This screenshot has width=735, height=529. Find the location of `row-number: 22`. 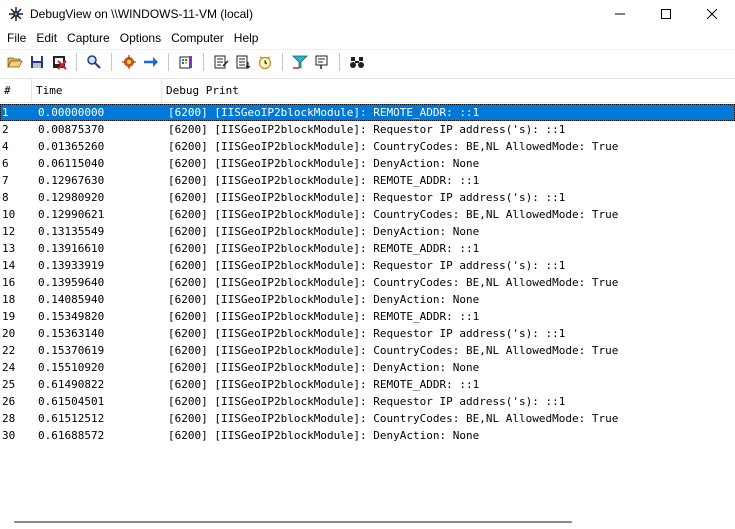

row-number: 22 is located at coordinates (9, 350).